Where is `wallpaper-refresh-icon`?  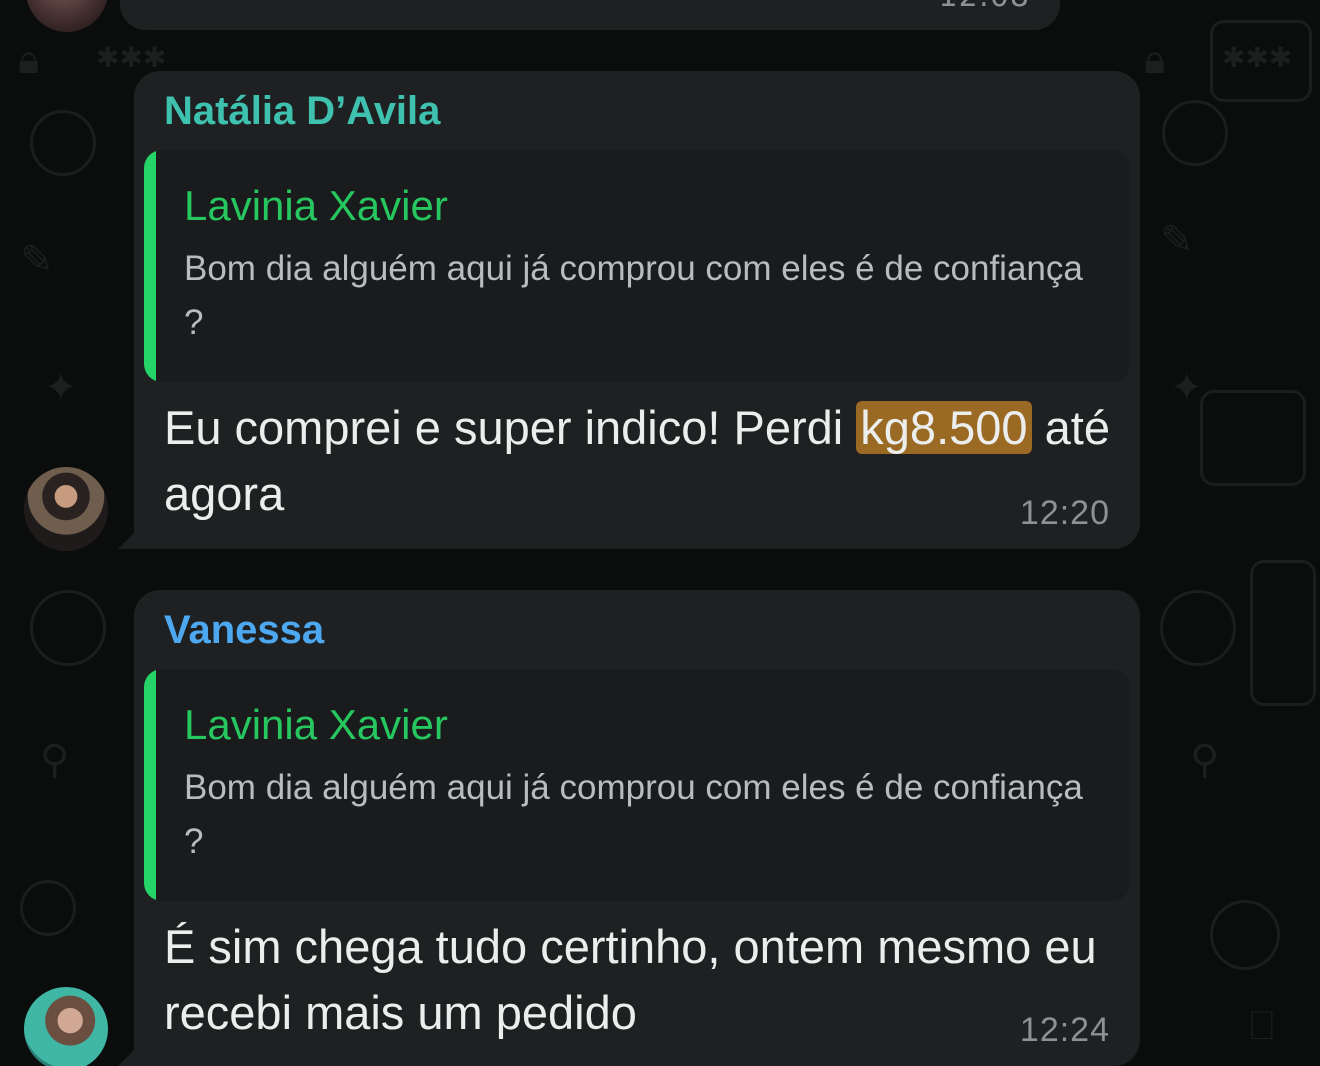
wallpaper-refresh-icon is located at coordinates (1195, 133).